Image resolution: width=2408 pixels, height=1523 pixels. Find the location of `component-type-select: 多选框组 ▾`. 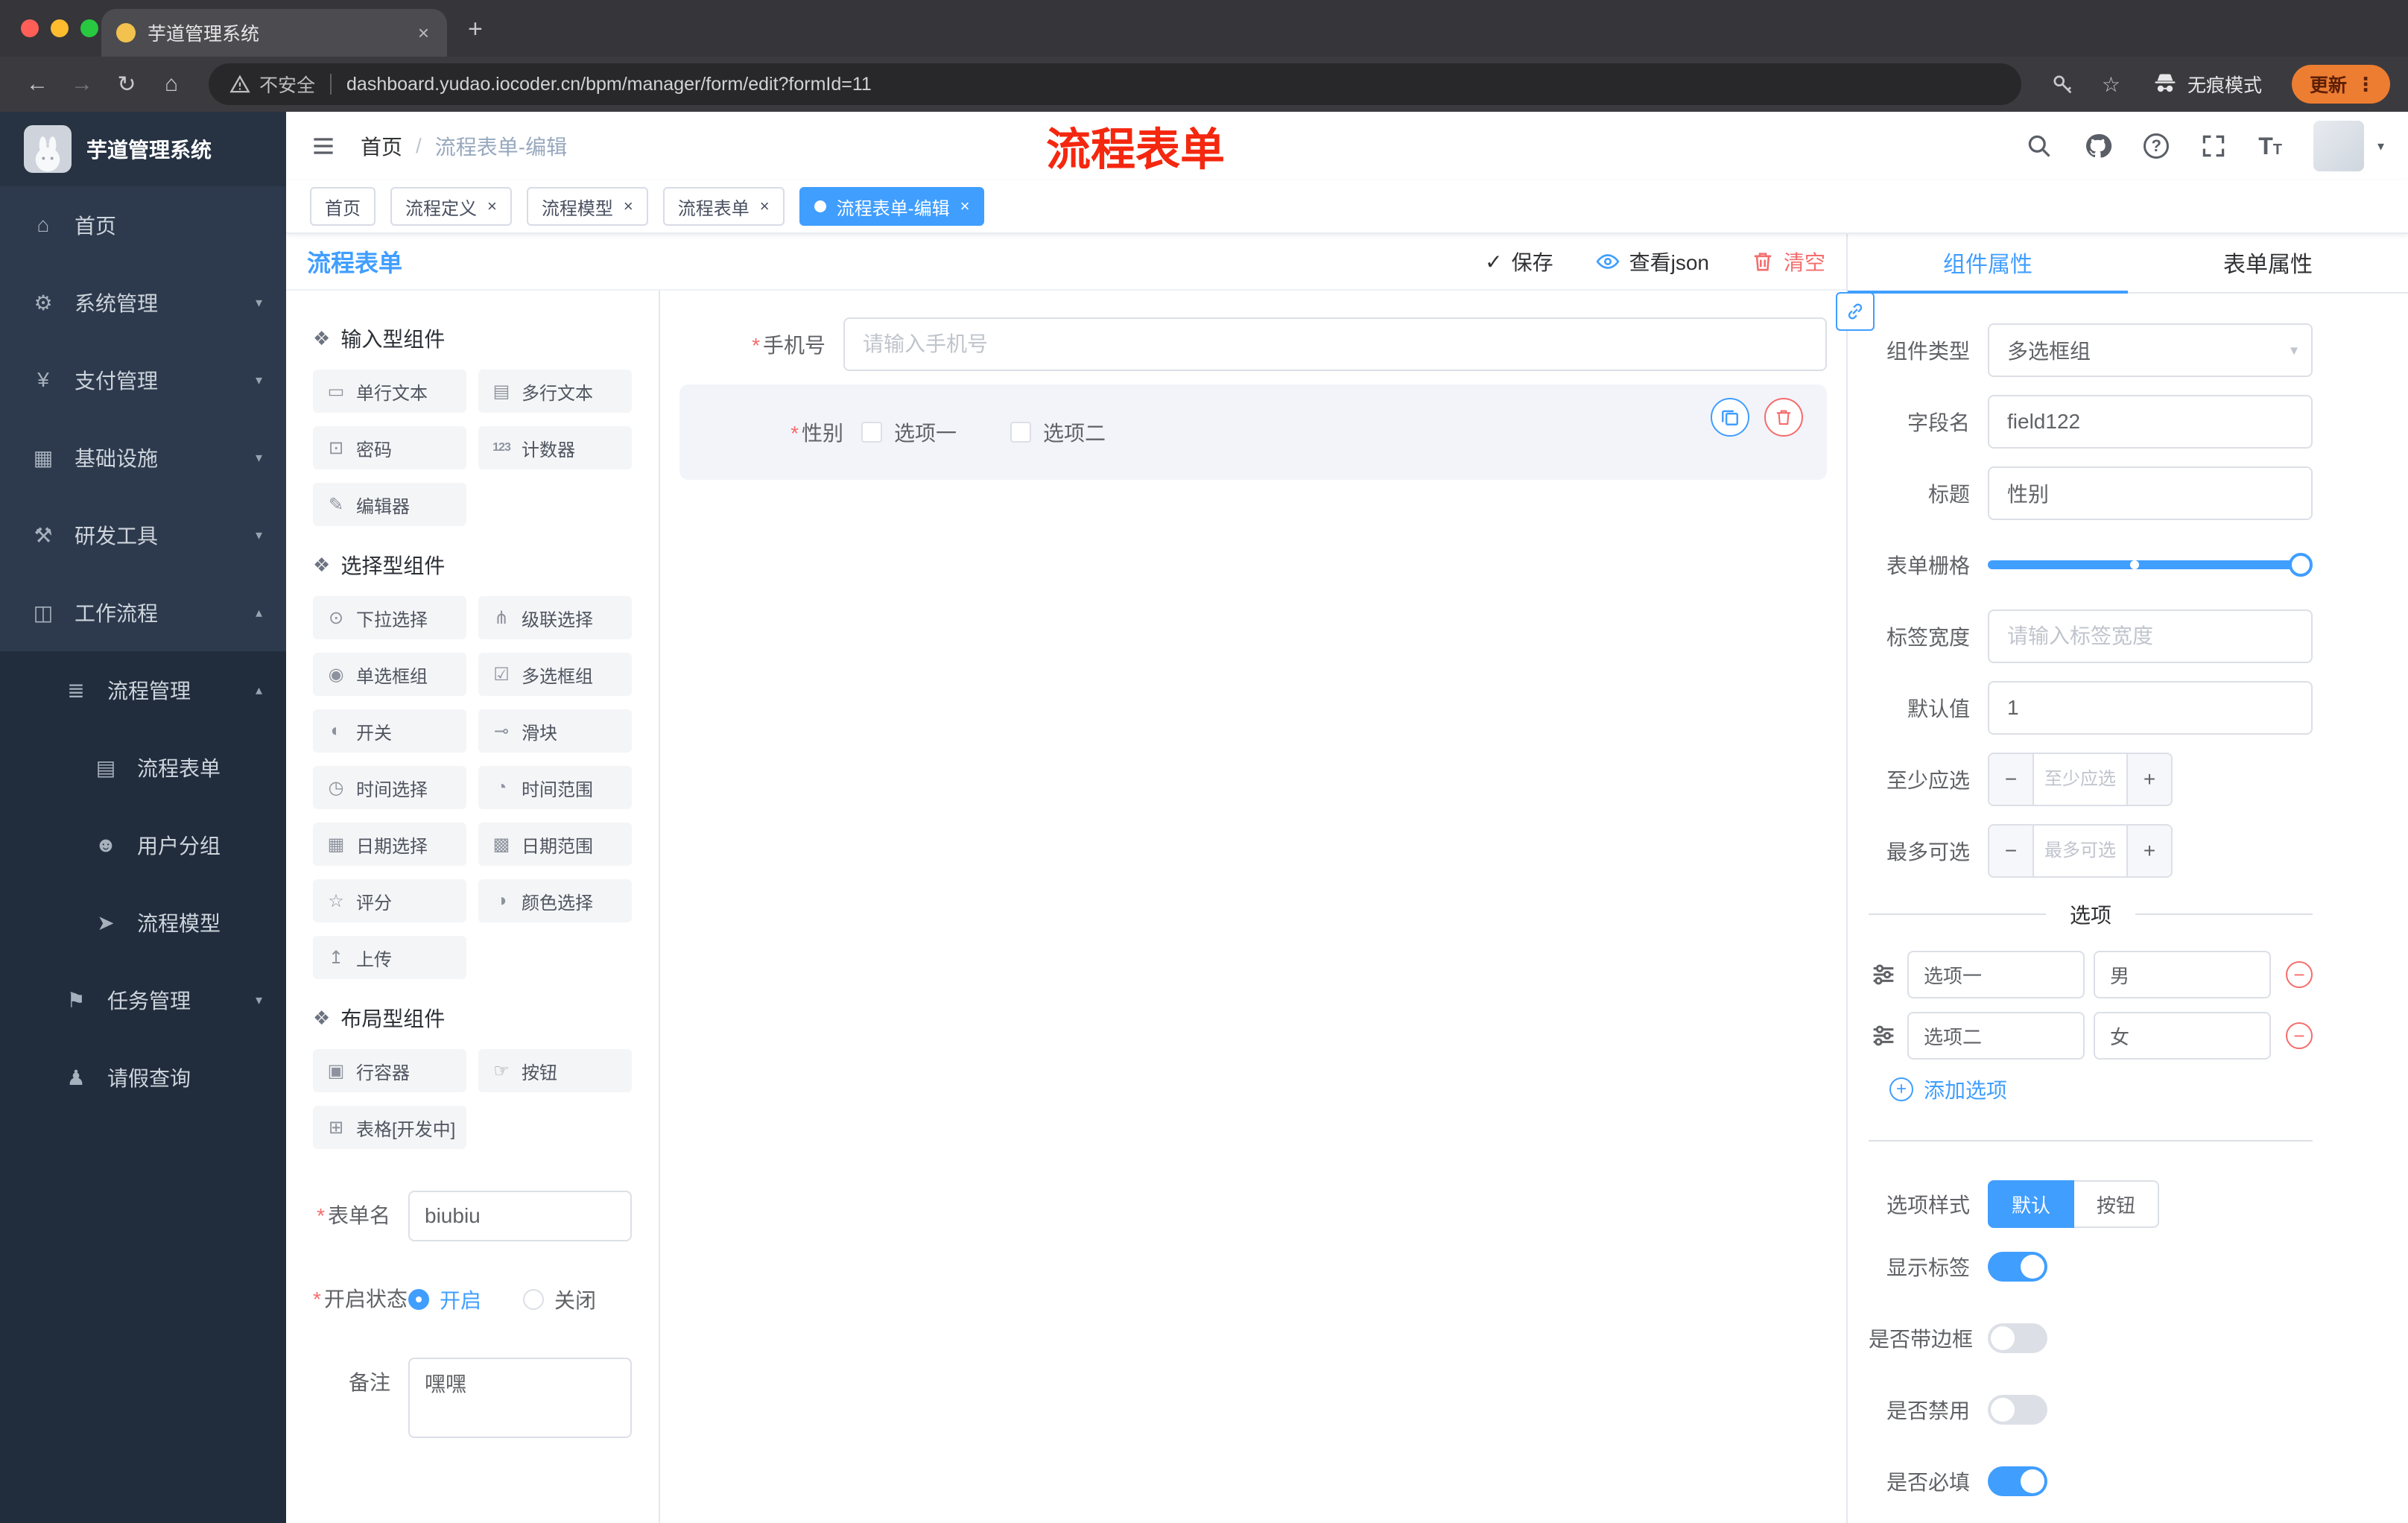

component-type-select: 多选框组 ▾ is located at coordinates (2150, 350).